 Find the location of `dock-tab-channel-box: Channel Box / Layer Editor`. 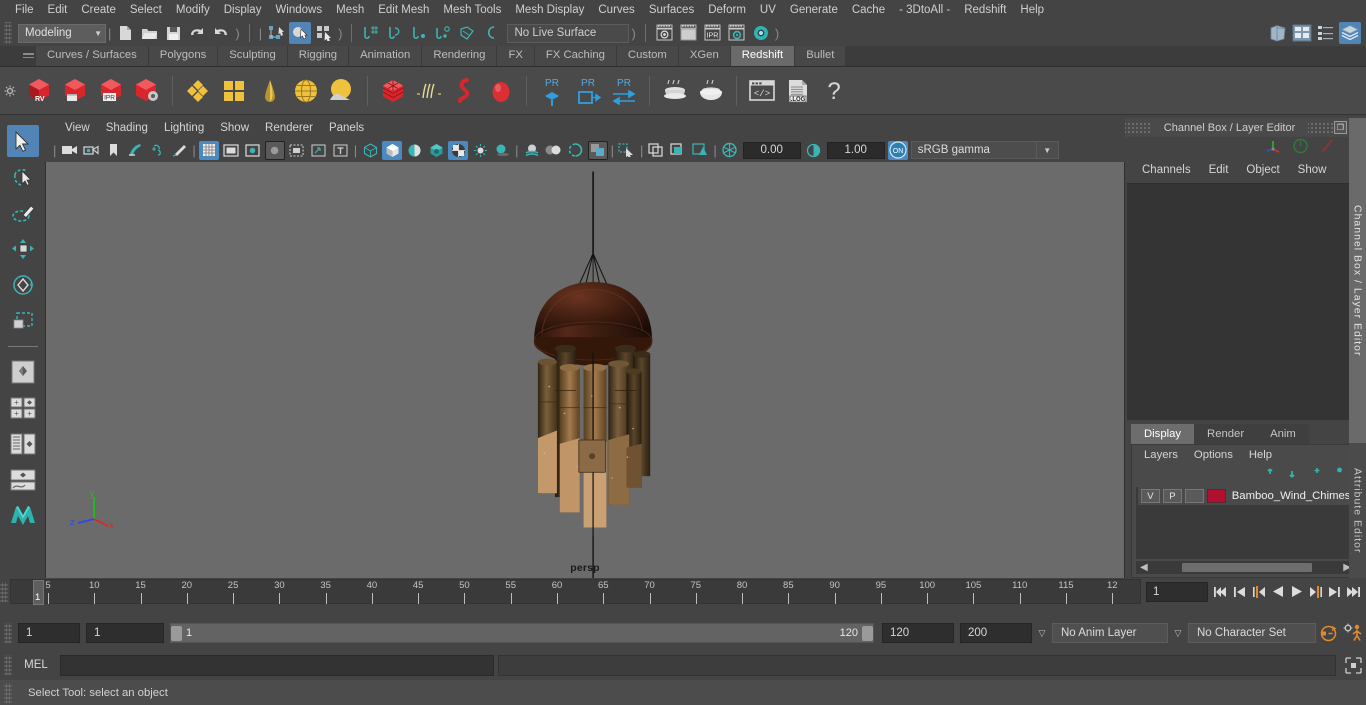

dock-tab-channel-box: Channel Box / Layer Editor is located at coordinates (1357, 280).